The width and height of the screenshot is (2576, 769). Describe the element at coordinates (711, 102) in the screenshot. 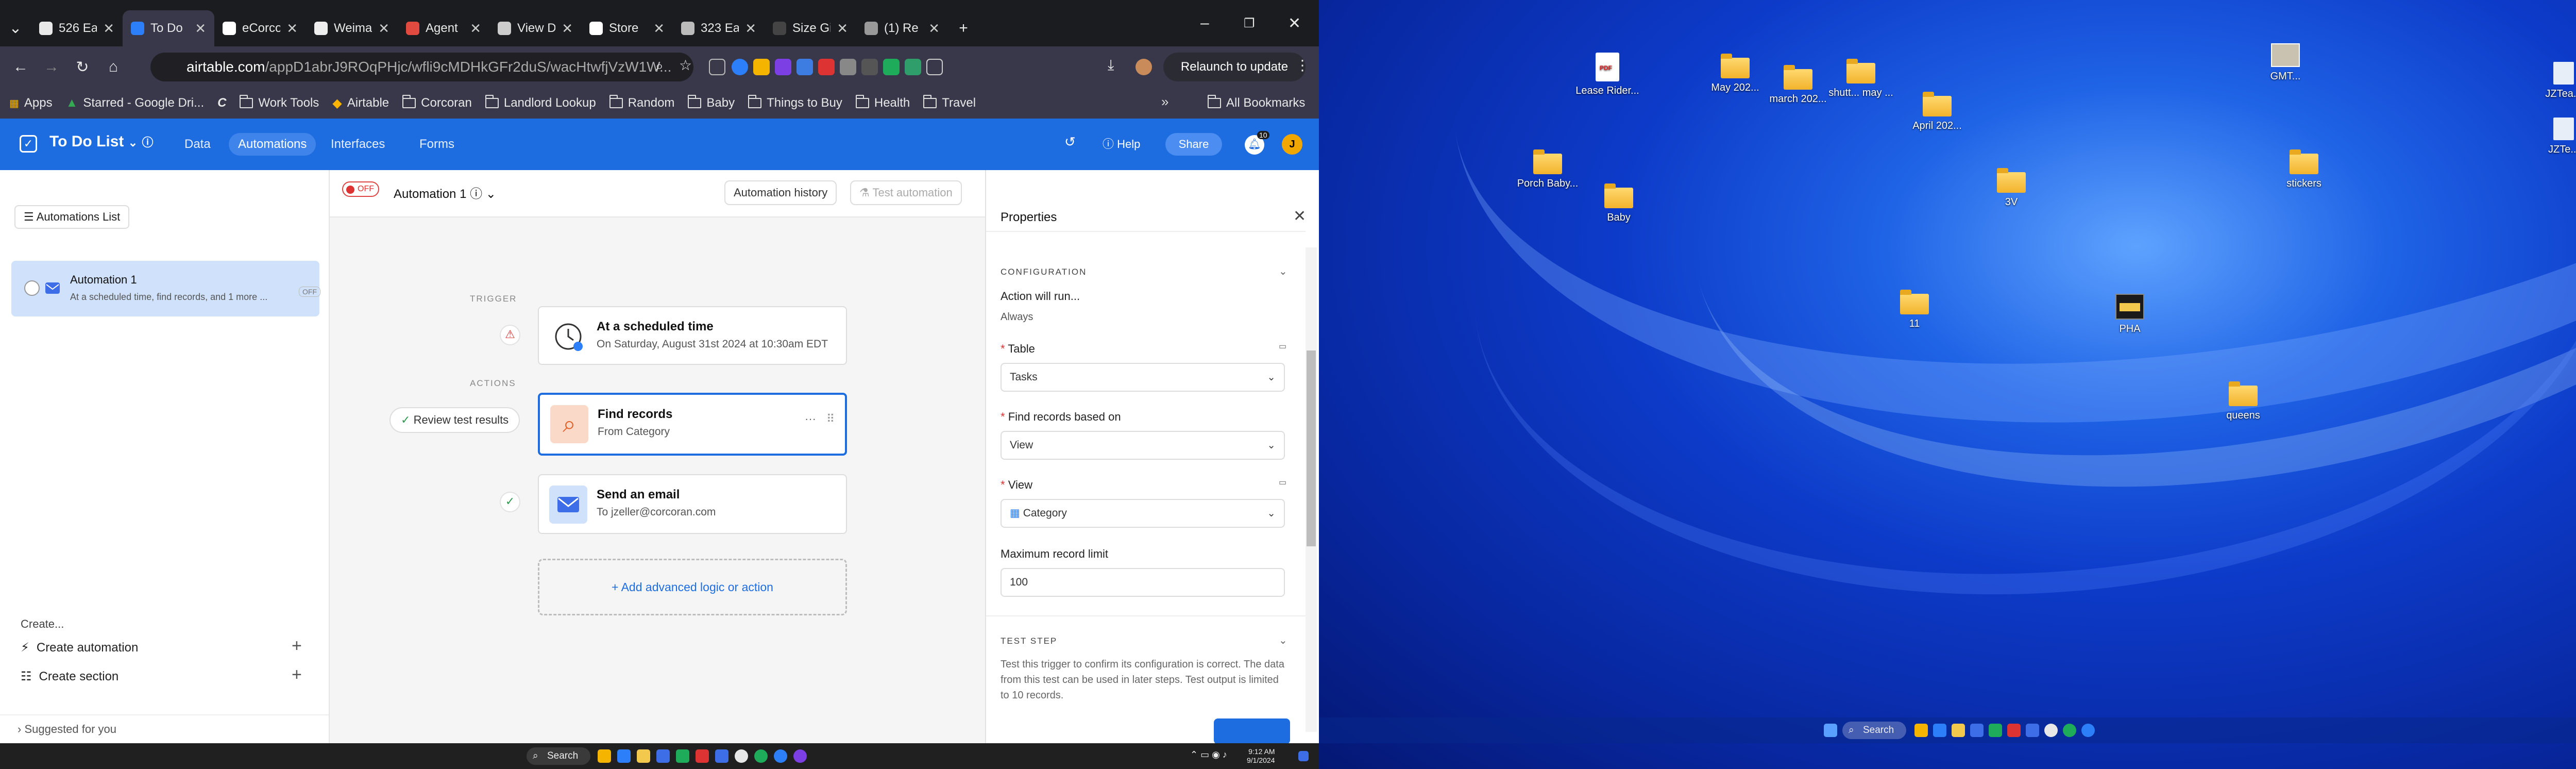

I see `bookmark-baby: Baby` at that location.